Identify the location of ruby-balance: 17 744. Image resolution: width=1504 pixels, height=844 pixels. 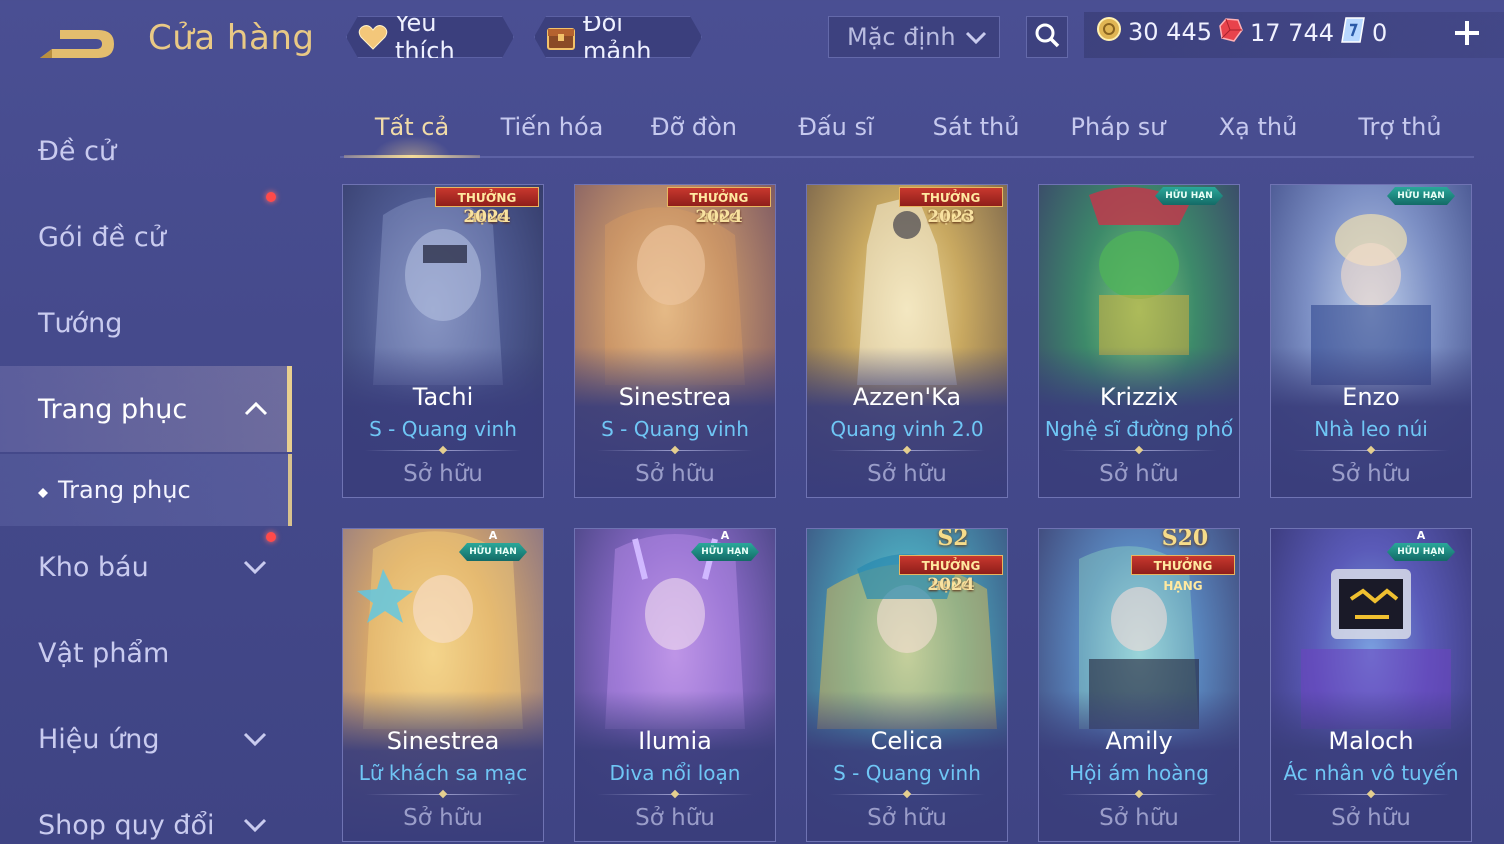
(1275, 33).